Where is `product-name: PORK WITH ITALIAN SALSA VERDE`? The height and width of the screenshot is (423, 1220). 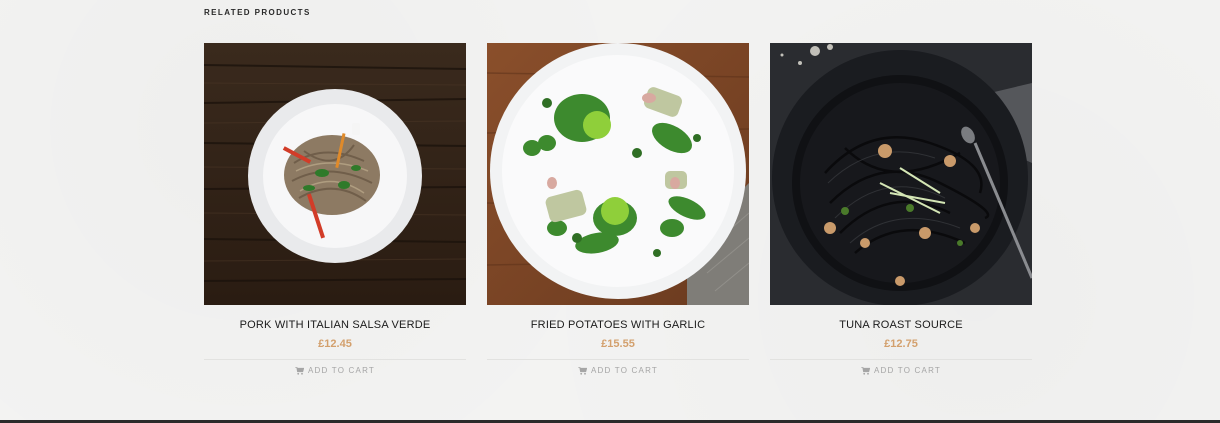 product-name: PORK WITH ITALIAN SALSA VERDE is located at coordinates (335, 325).